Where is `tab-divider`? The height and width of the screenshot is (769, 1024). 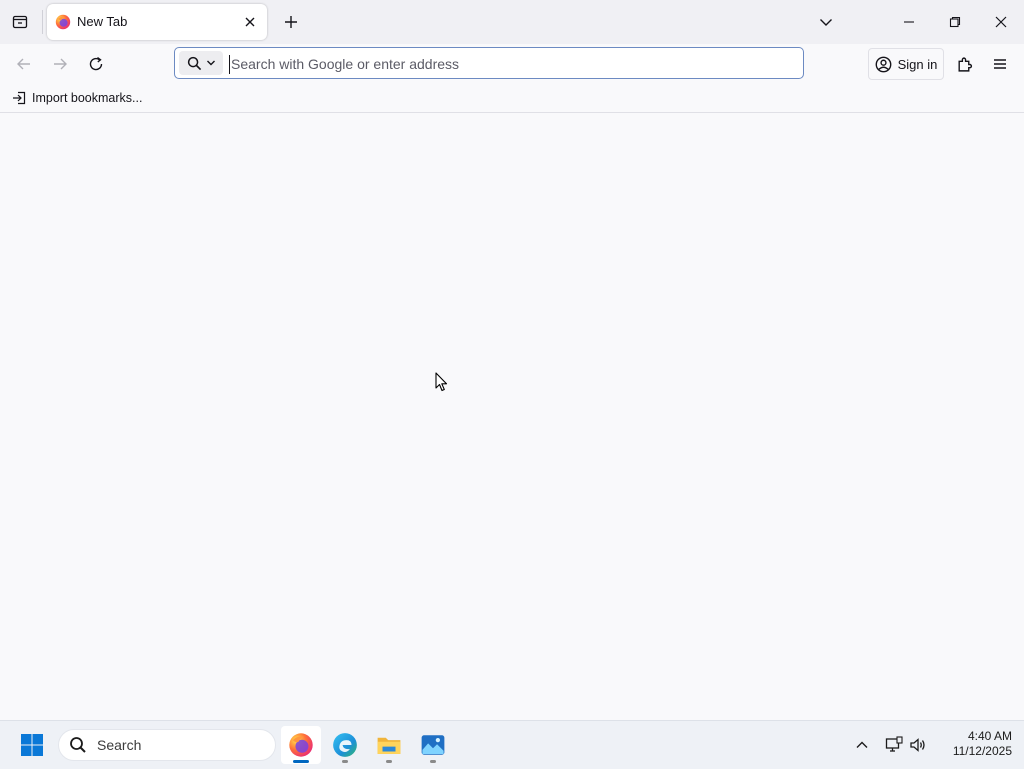 tab-divider is located at coordinates (42, 22).